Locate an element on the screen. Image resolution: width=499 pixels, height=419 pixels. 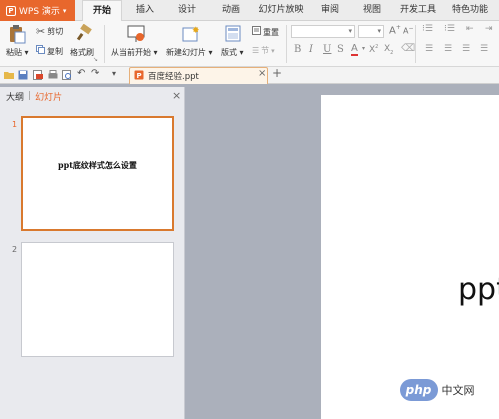
wps-logo-icon: P is located at coordinates (11, 10).